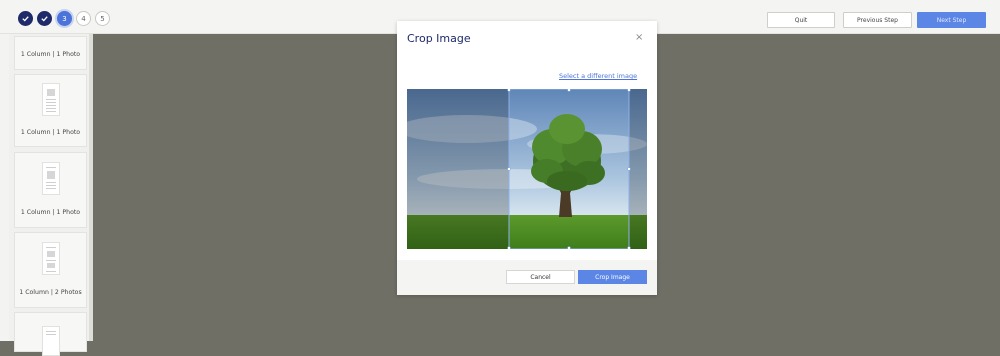 This screenshot has height=356, width=1000. Describe the element at coordinates (598, 76) in the screenshot. I see `select-different-image-link: Select a different image` at that location.